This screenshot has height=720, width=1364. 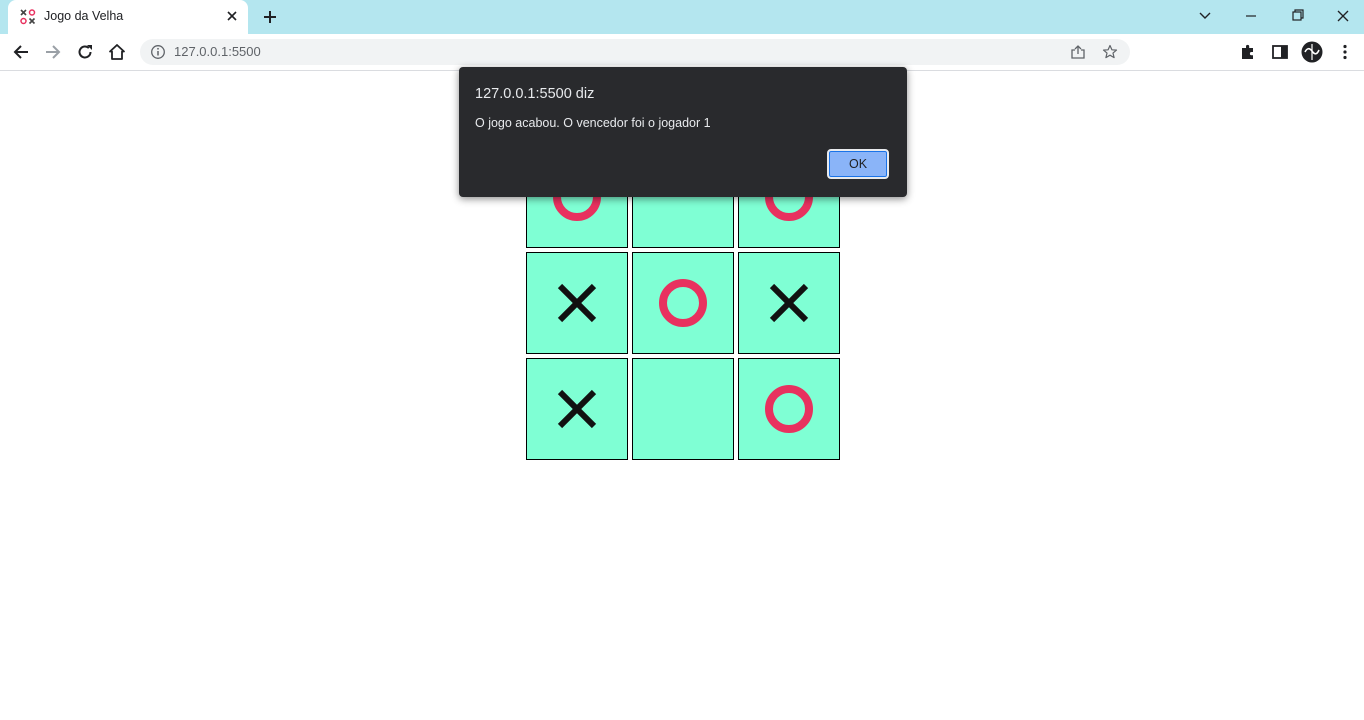 I want to click on dialog-title: 127.0.0.1:5500 diz, so click(x=535, y=94).